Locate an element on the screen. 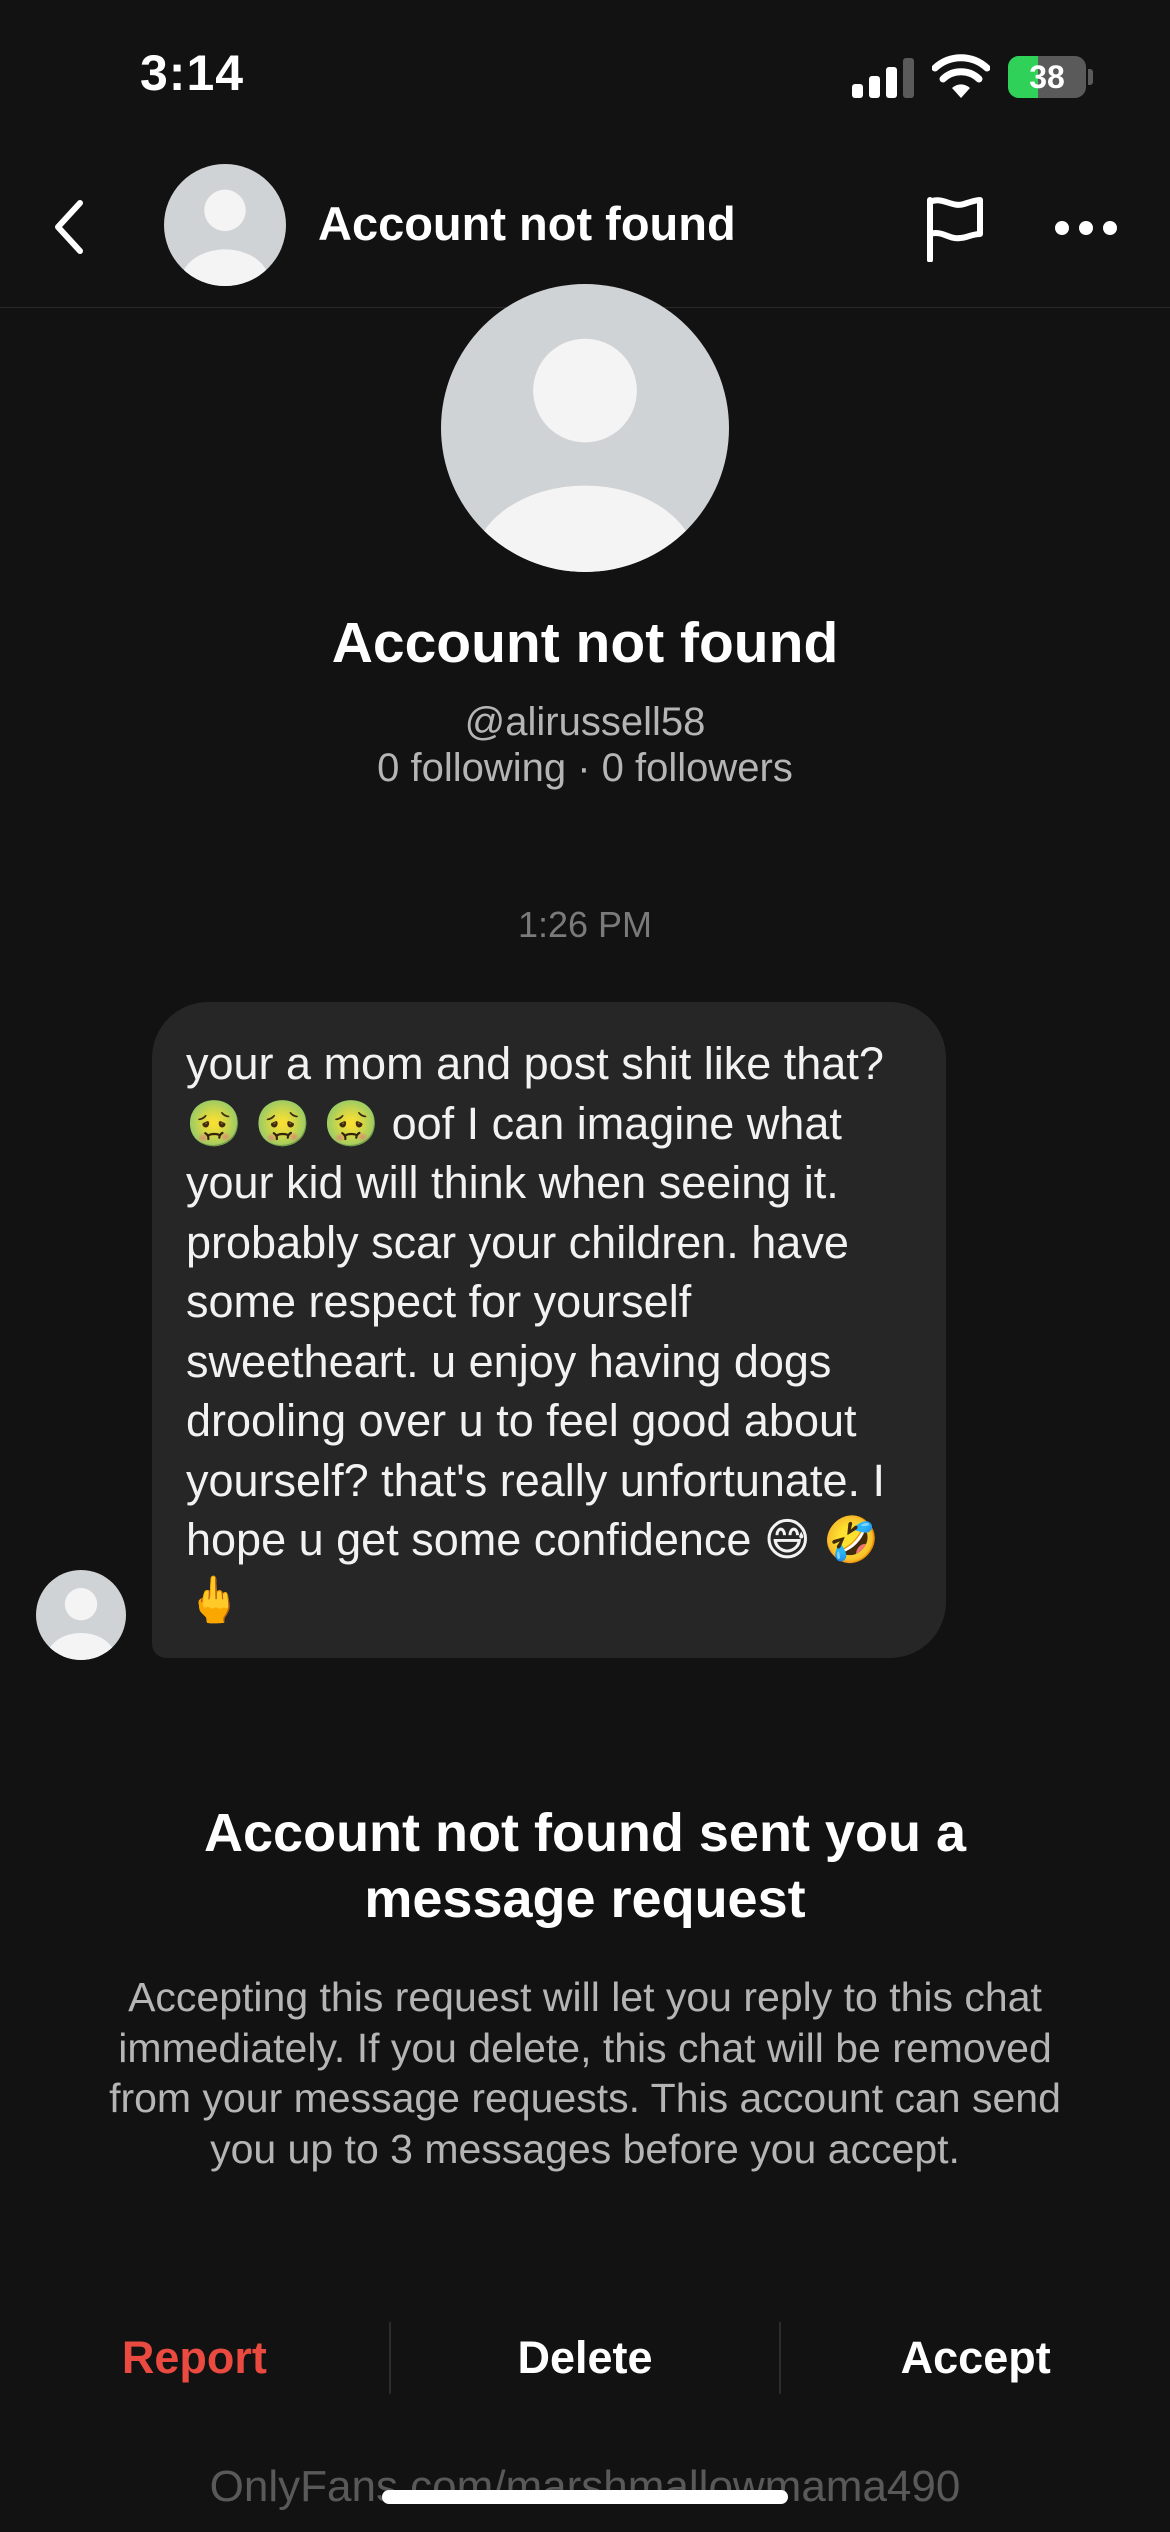 The height and width of the screenshot is (2532, 1170). more-icon is located at coordinates (1086, 228).